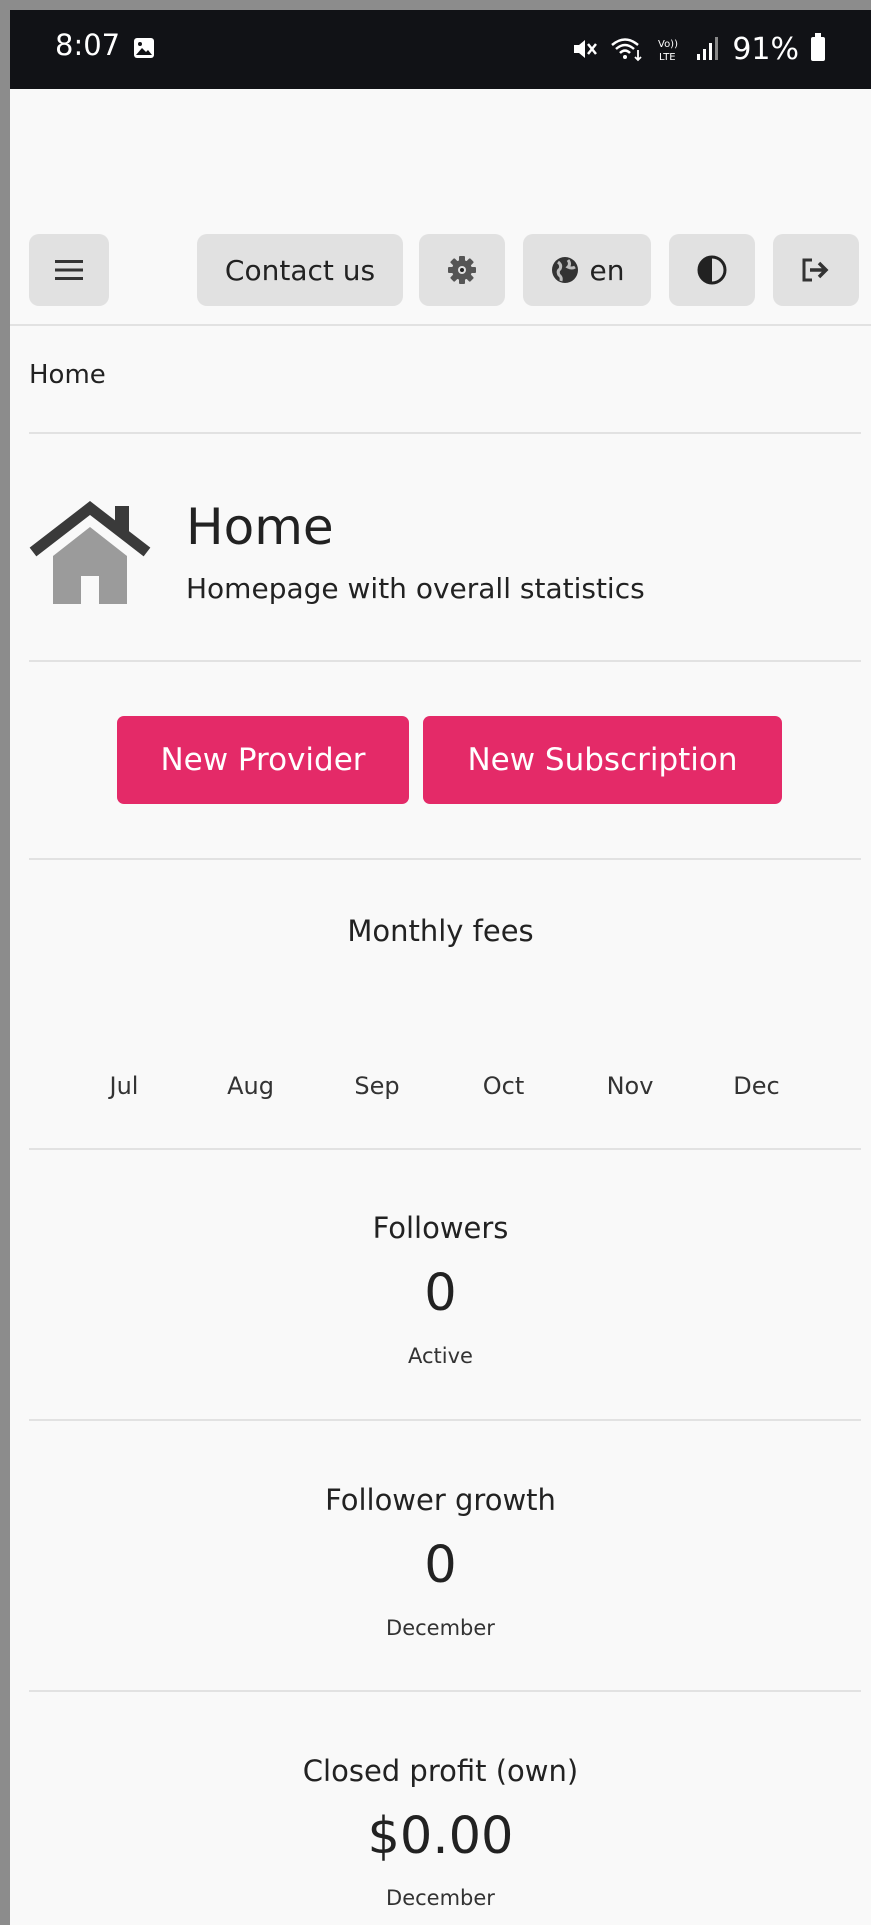 The height and width of the screenshot is (1925, 871). Describe the element at coordinates (756, 1086) in the screenshot. I see `chart-tick-label: Dec` at that location.